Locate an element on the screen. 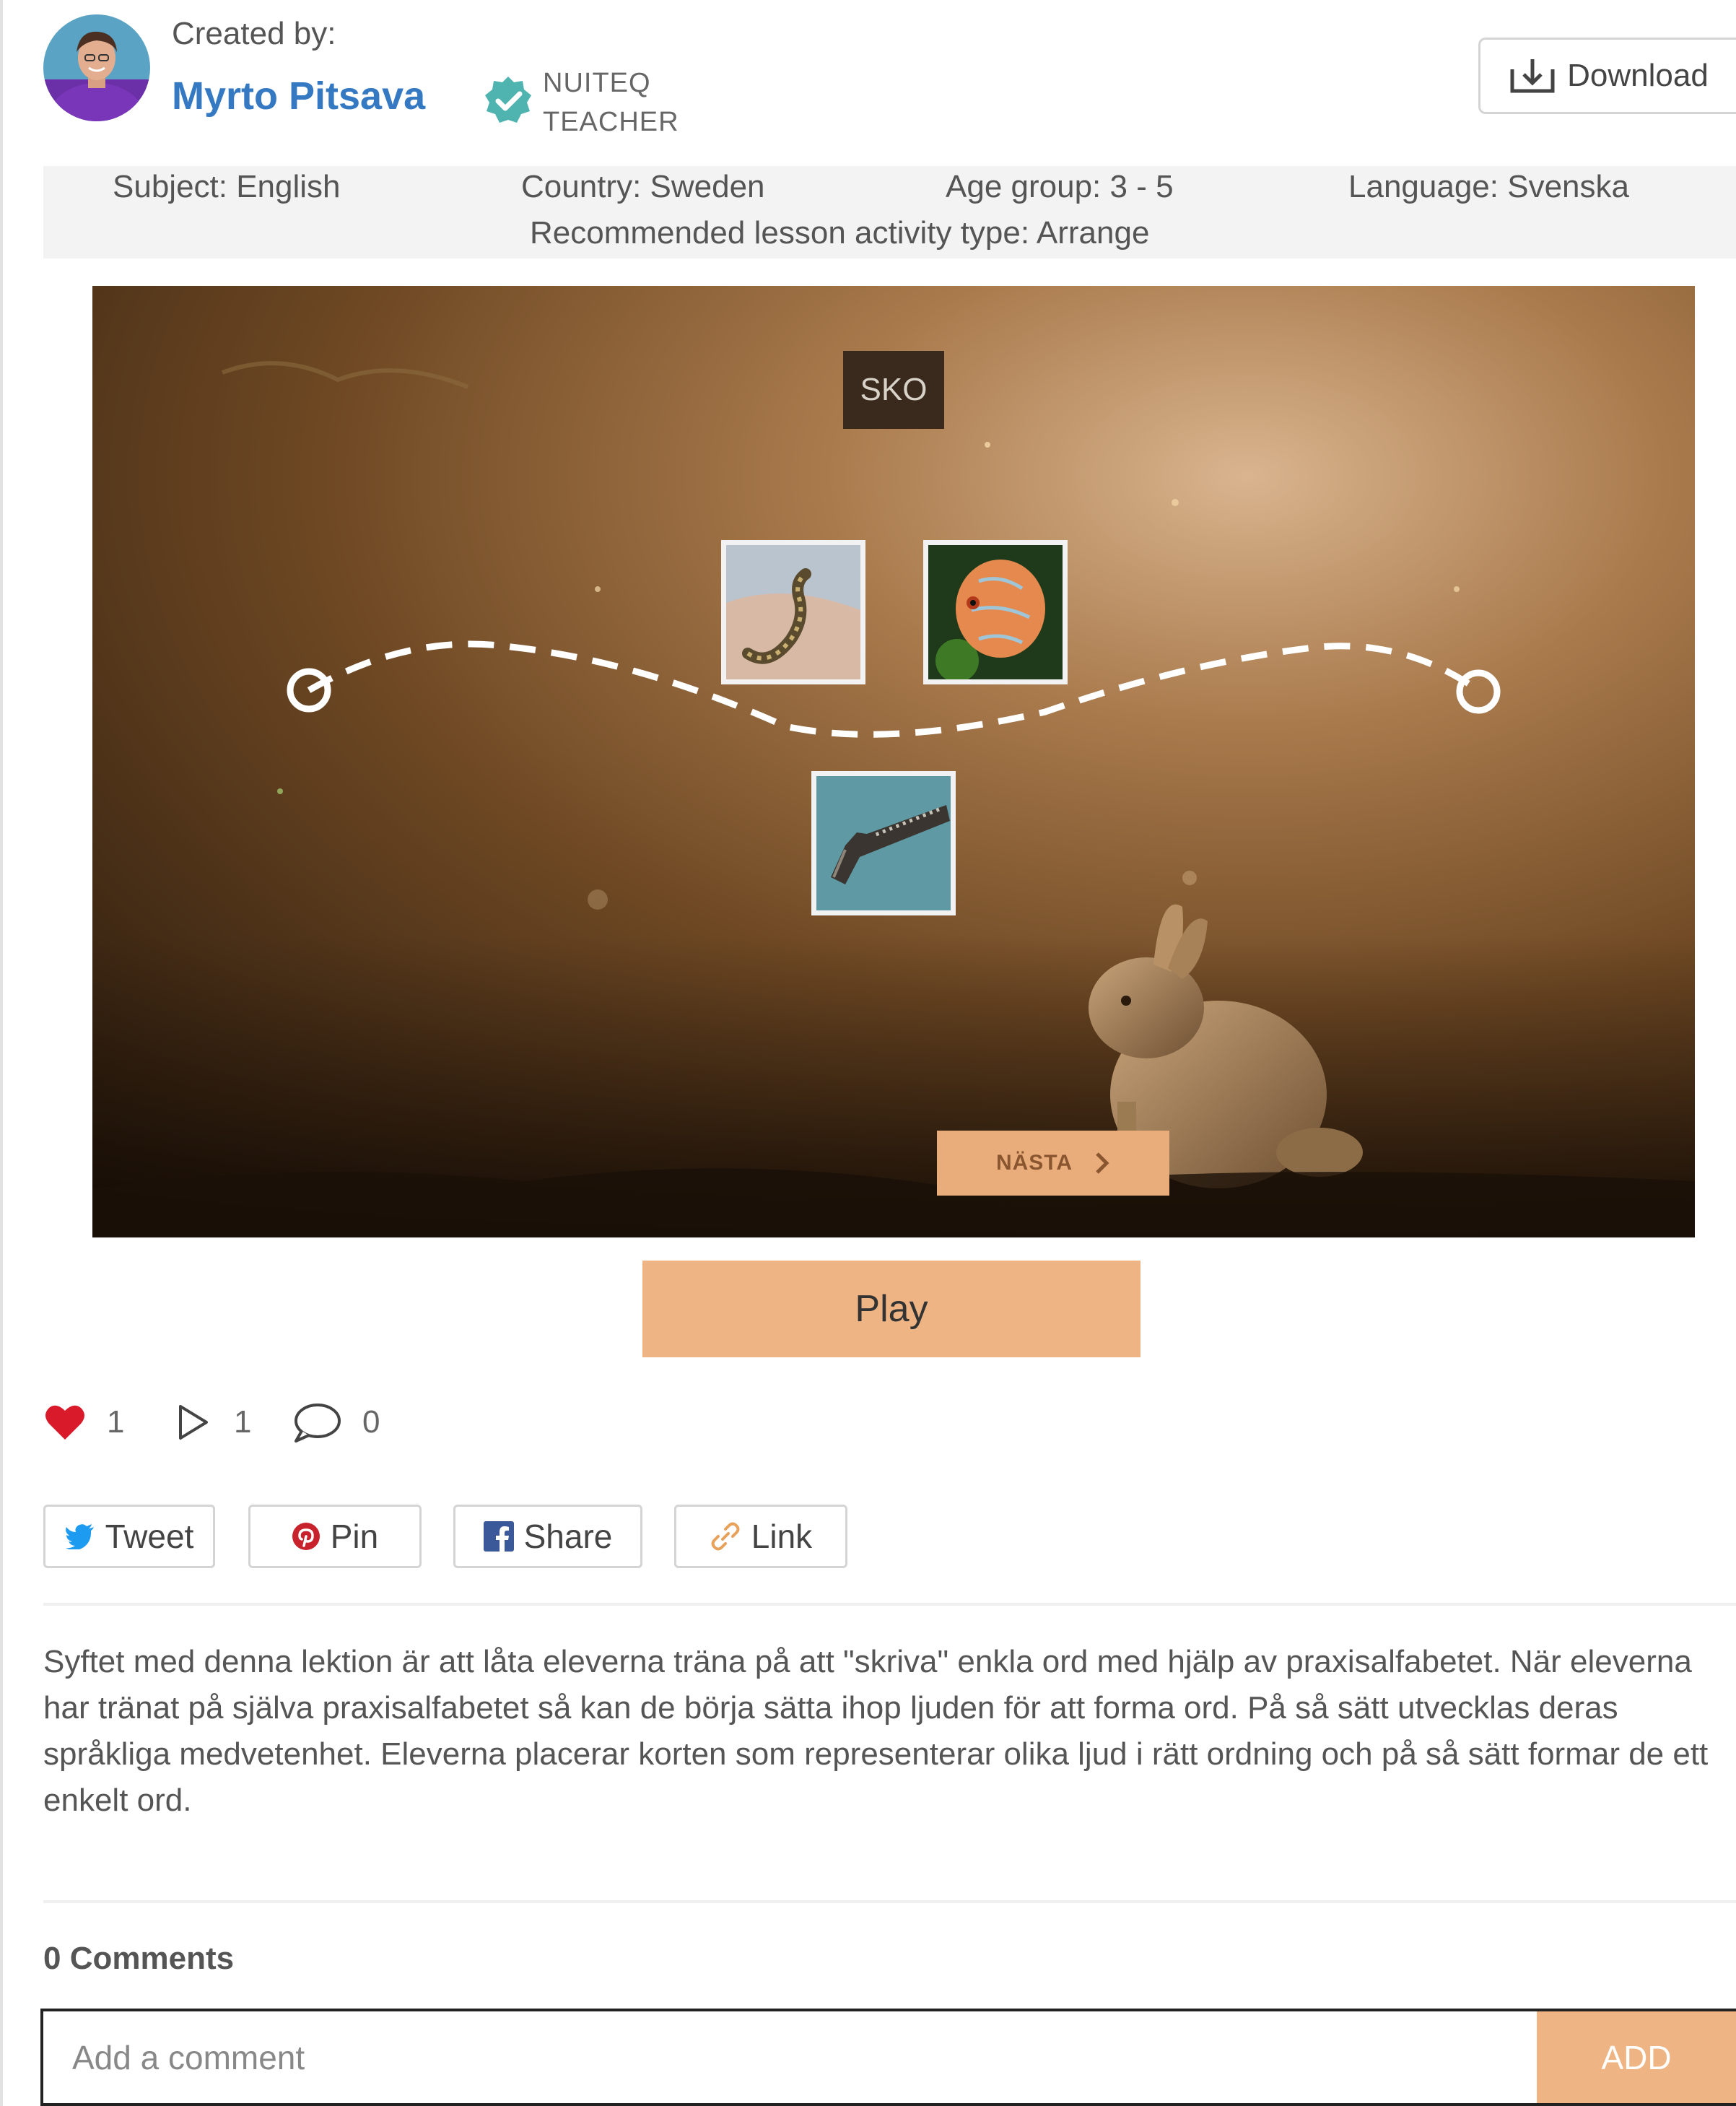 Image resolution: width=1736 pixels, height=2106 pixels. next-button: NÄSTA is located at coordinates (1053, 1163).